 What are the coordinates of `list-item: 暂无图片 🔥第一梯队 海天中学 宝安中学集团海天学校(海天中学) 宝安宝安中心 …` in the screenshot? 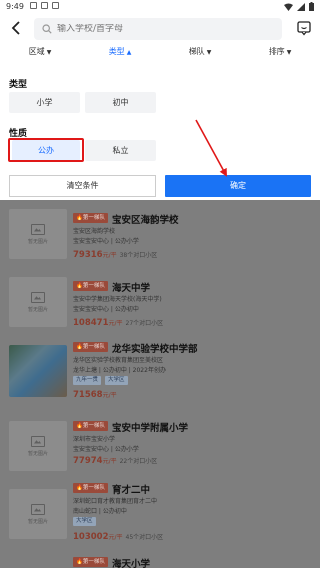 It's located at (160, 303).